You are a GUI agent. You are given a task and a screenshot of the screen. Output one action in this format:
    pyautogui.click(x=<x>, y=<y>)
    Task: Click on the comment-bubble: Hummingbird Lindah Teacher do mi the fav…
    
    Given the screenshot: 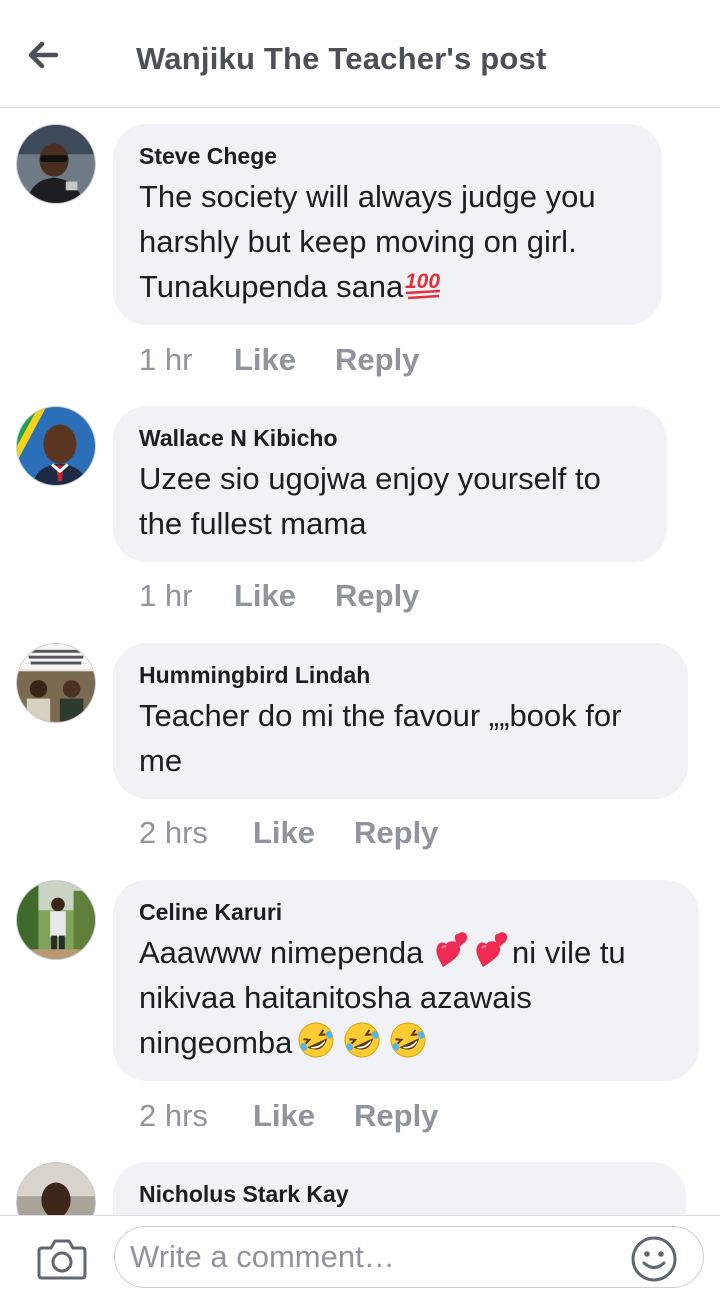 What is the action you would take?
    pyautogui.click(x=400, y=721)
    